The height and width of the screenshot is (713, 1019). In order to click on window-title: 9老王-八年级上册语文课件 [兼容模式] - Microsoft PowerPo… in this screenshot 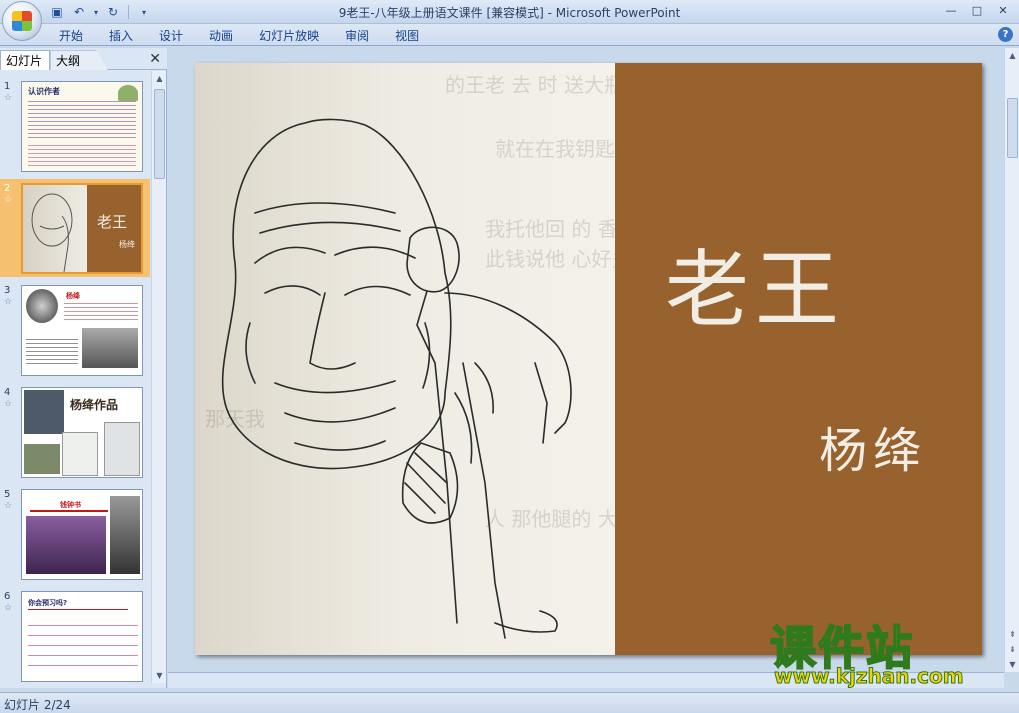, I will do `click(509, 13)`.